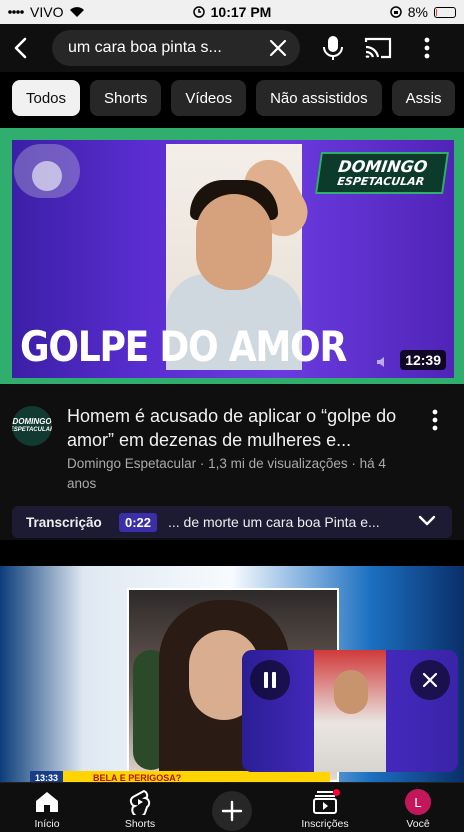  Describe the element at coordinates (47, 176) in the screenshot. I see `touch-dot` at that location.